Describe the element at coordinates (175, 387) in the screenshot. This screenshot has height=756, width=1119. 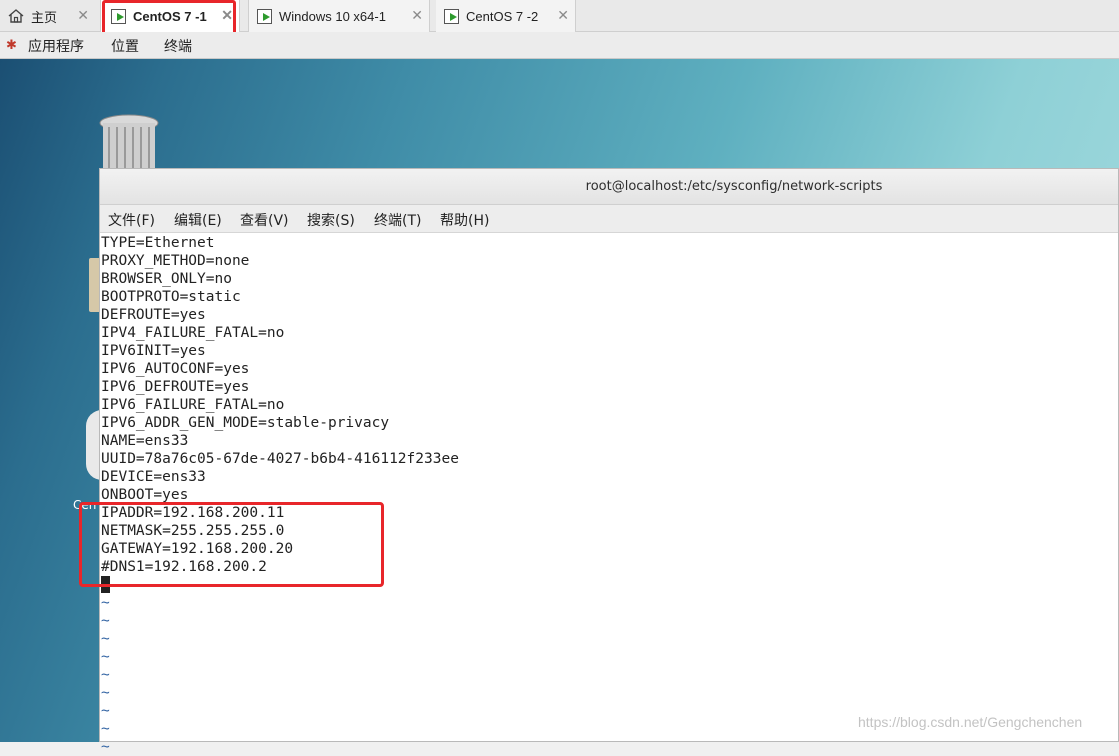
I see `config-line: IPV6_DEFROUTE=yes` at that location.